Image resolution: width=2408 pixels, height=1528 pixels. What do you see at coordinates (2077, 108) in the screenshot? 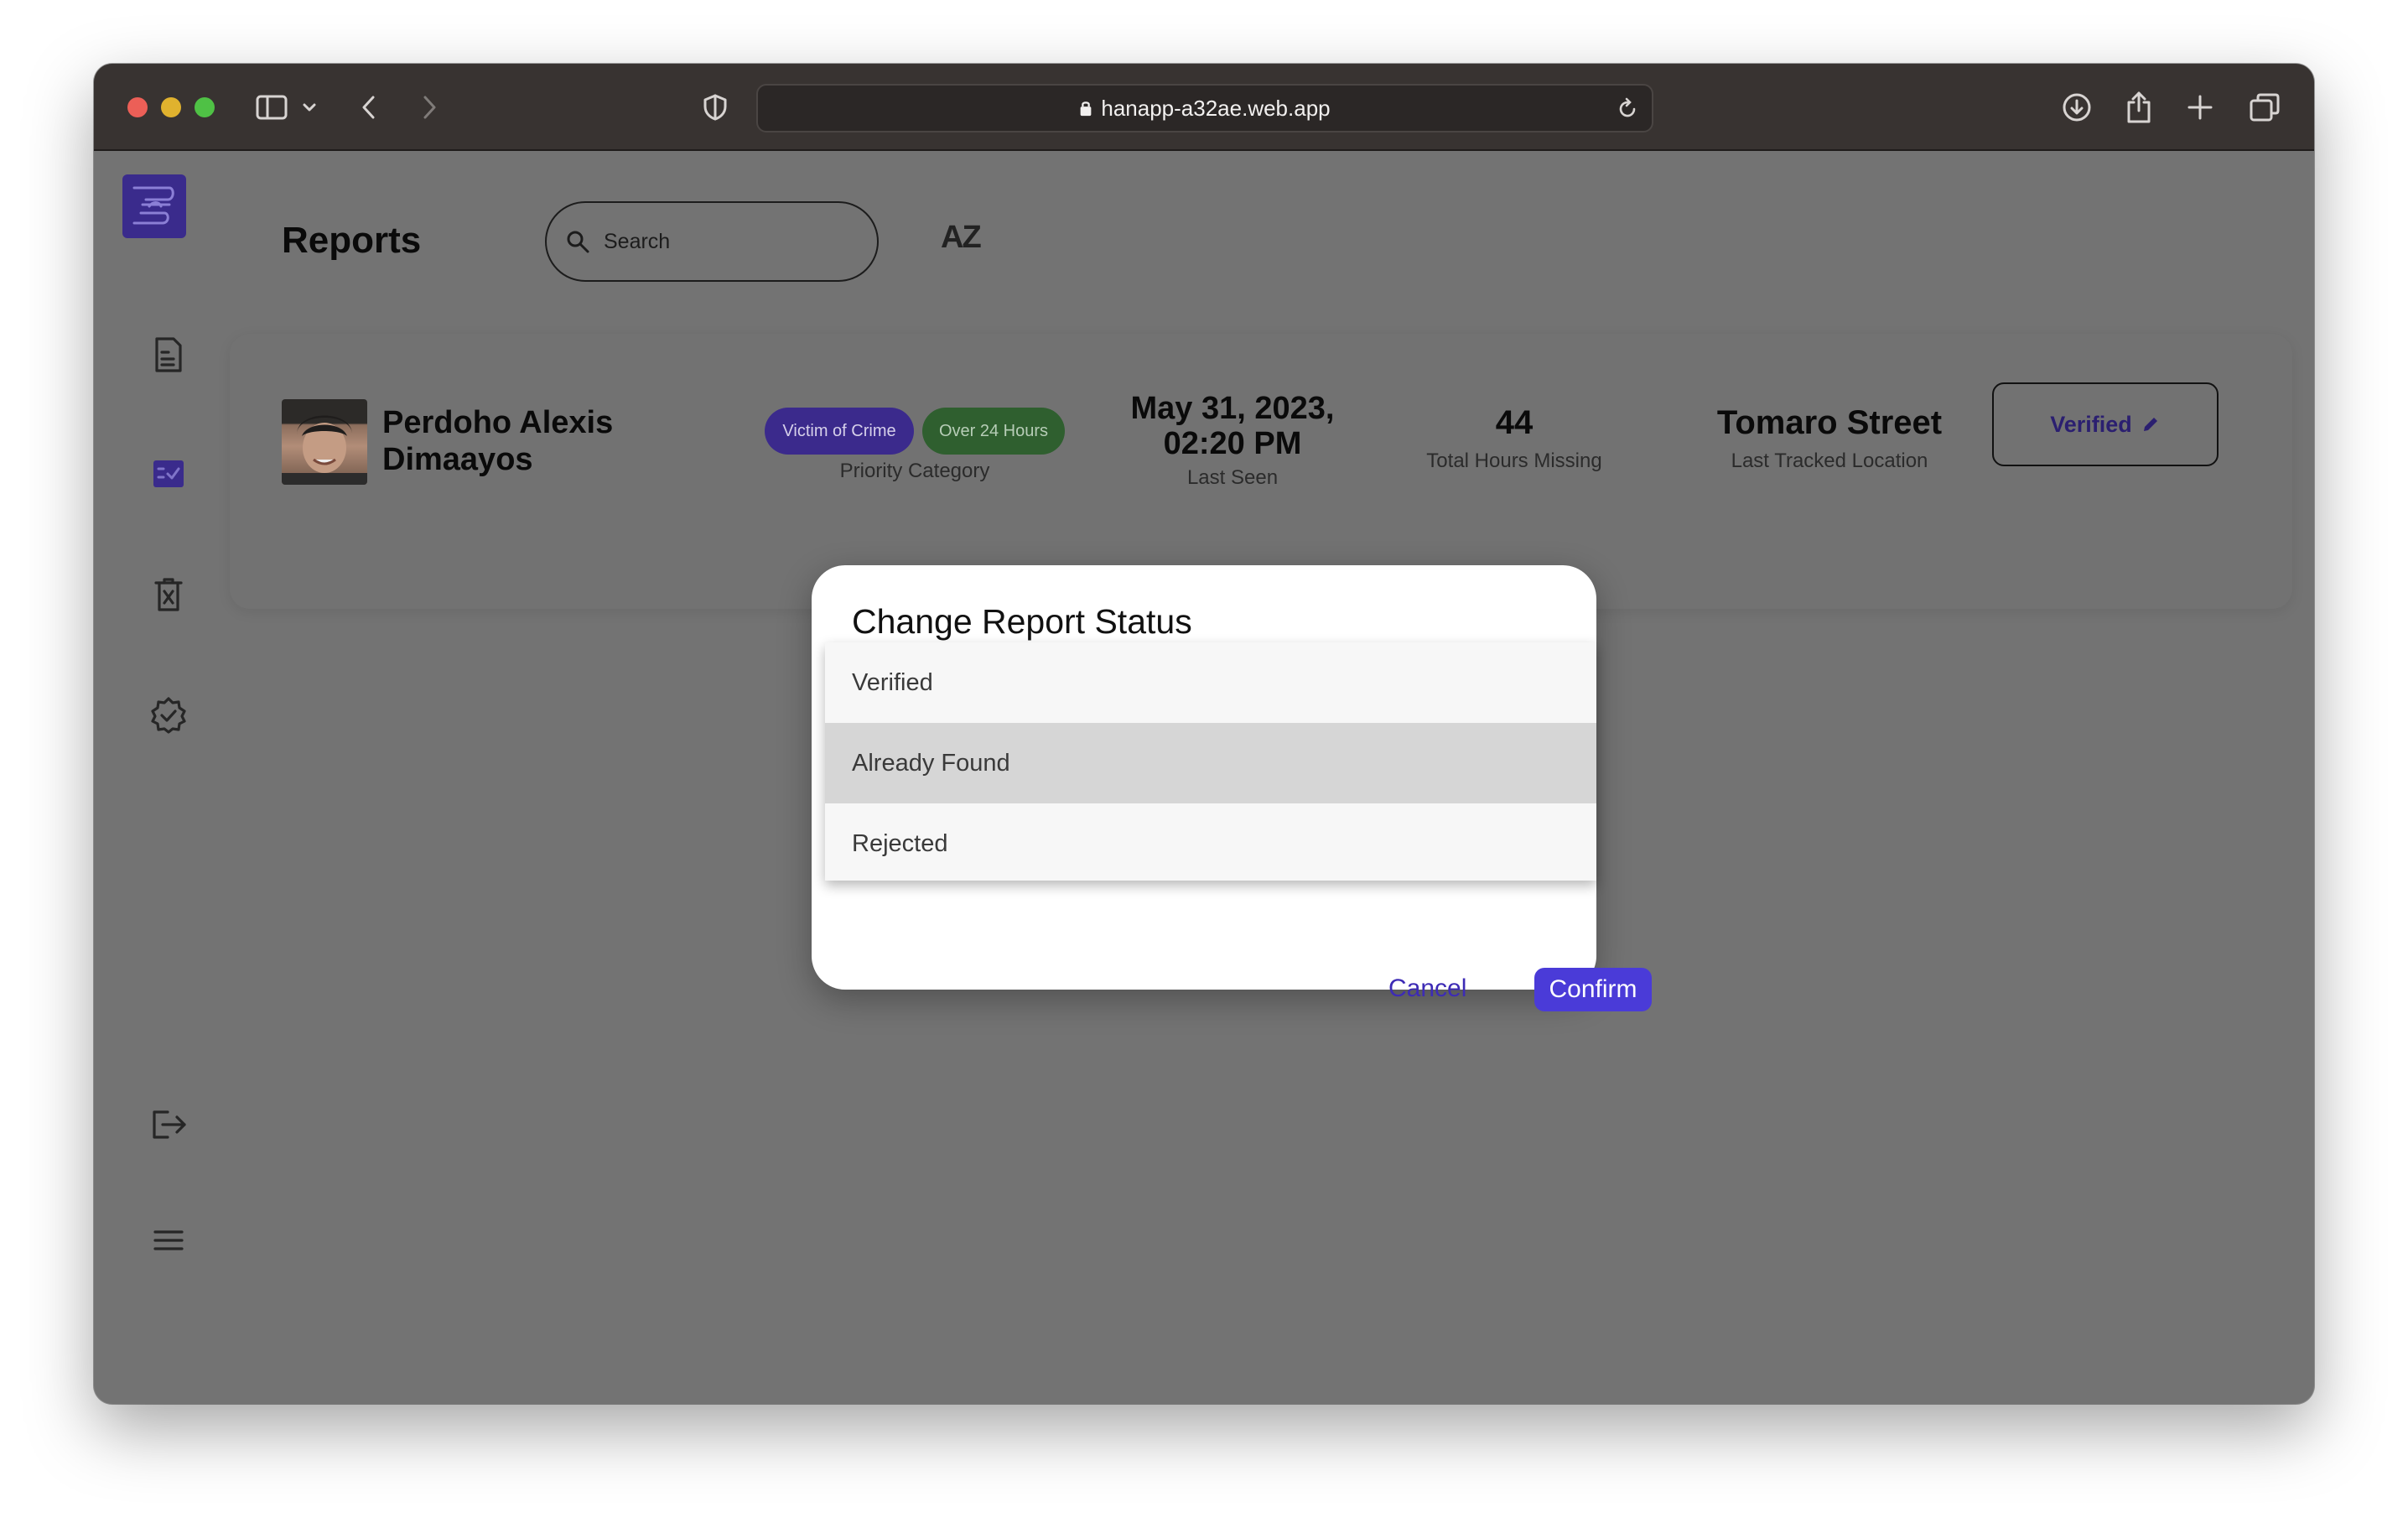
I see `downloads-icon` at bounding box center [2077, 108].